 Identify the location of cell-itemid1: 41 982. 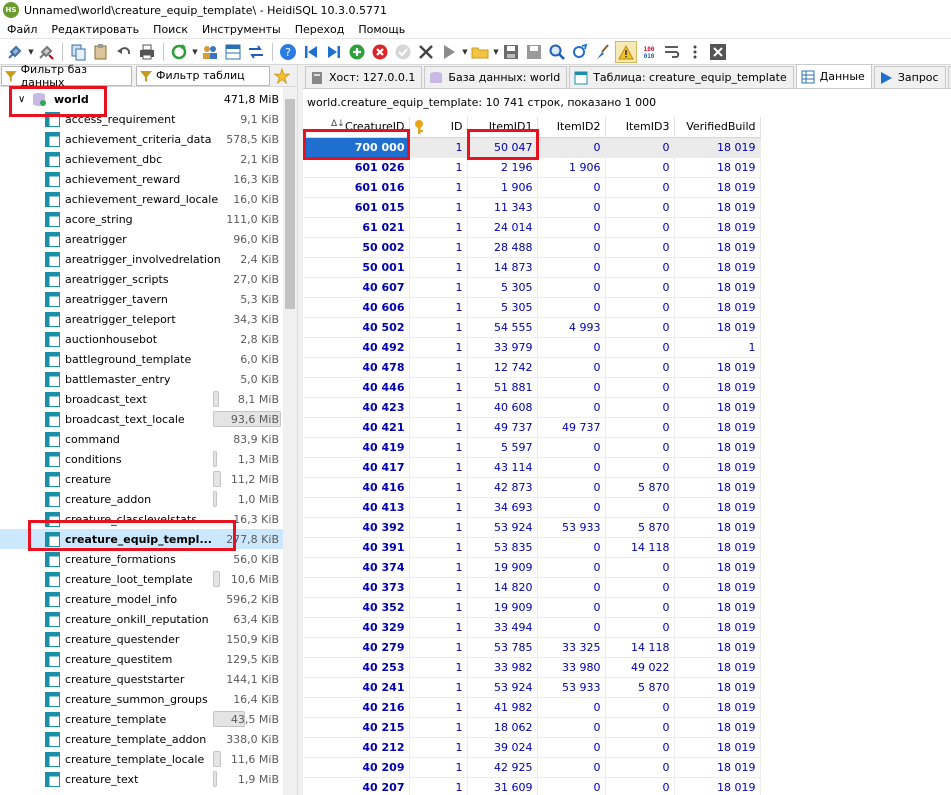
(502, 707).